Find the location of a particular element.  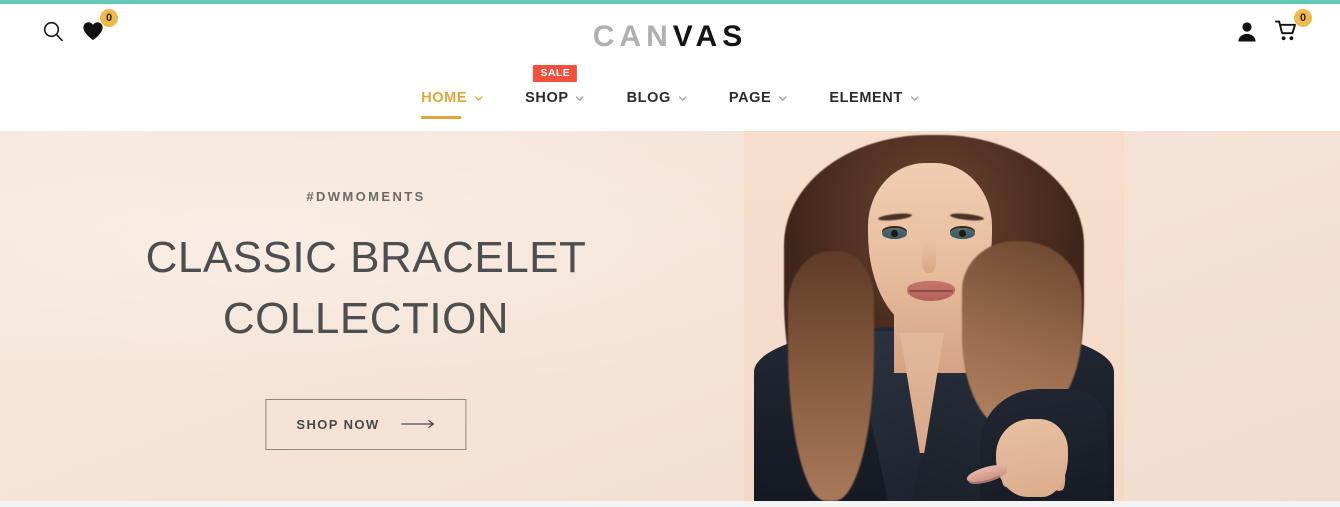

hero-eyebrow: #DWMOMENTS is located at coordinates (366, 196).